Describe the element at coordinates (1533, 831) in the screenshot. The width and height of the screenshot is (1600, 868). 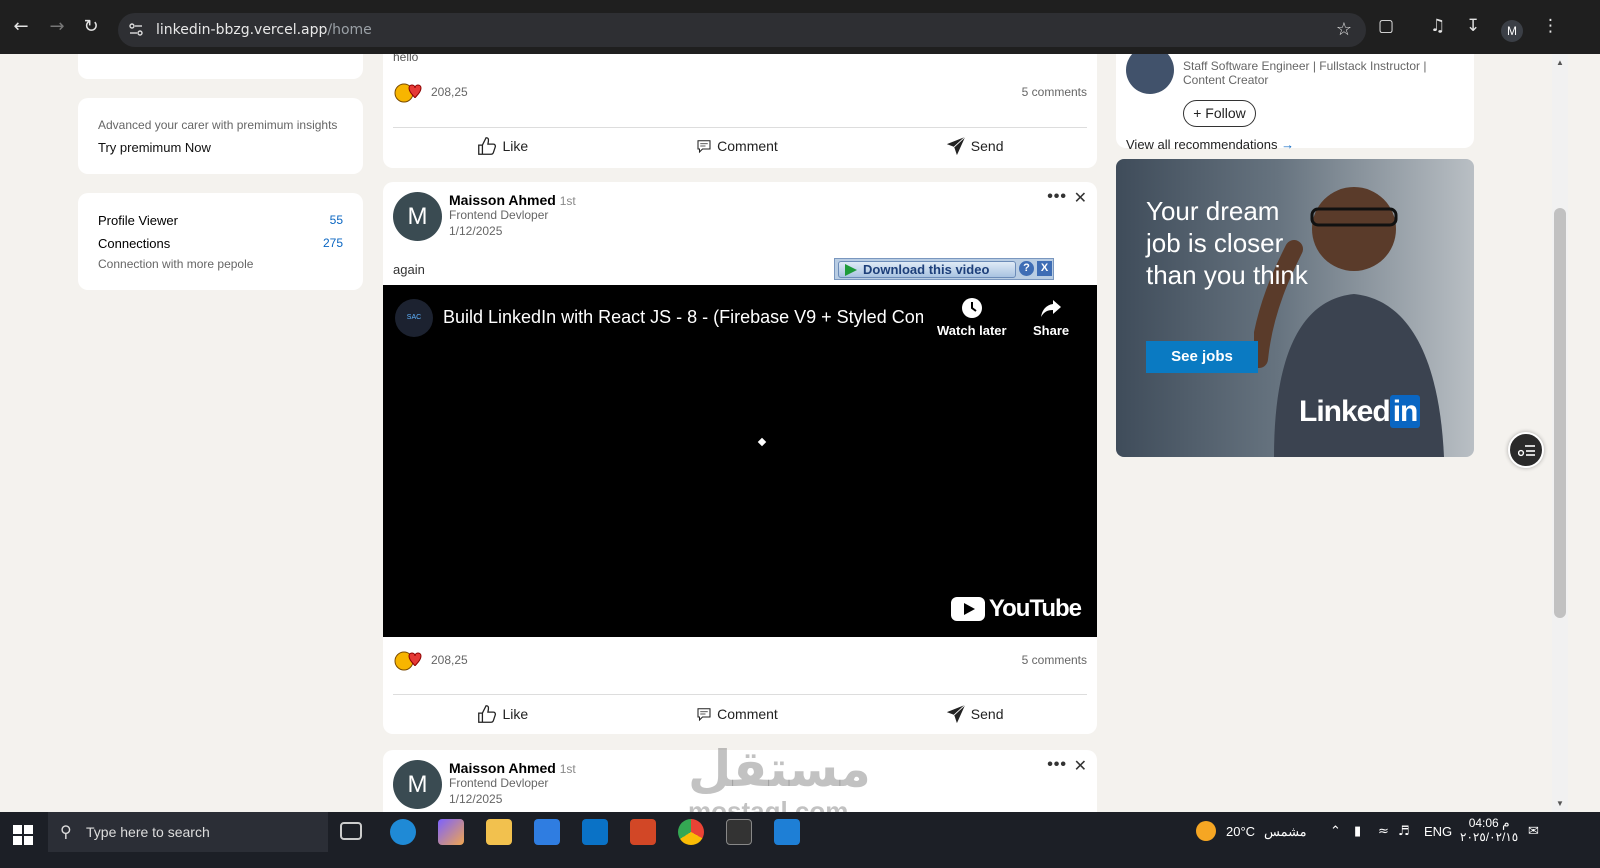
I see `notifications-icon: ✉` at that location.